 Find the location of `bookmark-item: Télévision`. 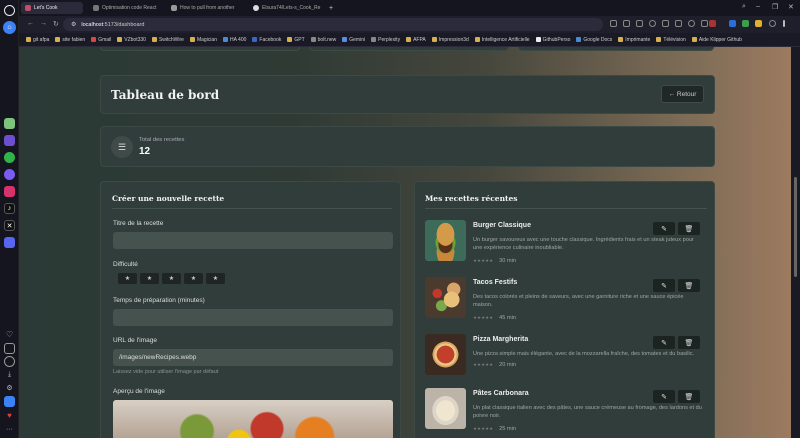

bookmark-item: Télévision is located at coordinates (671, 40).